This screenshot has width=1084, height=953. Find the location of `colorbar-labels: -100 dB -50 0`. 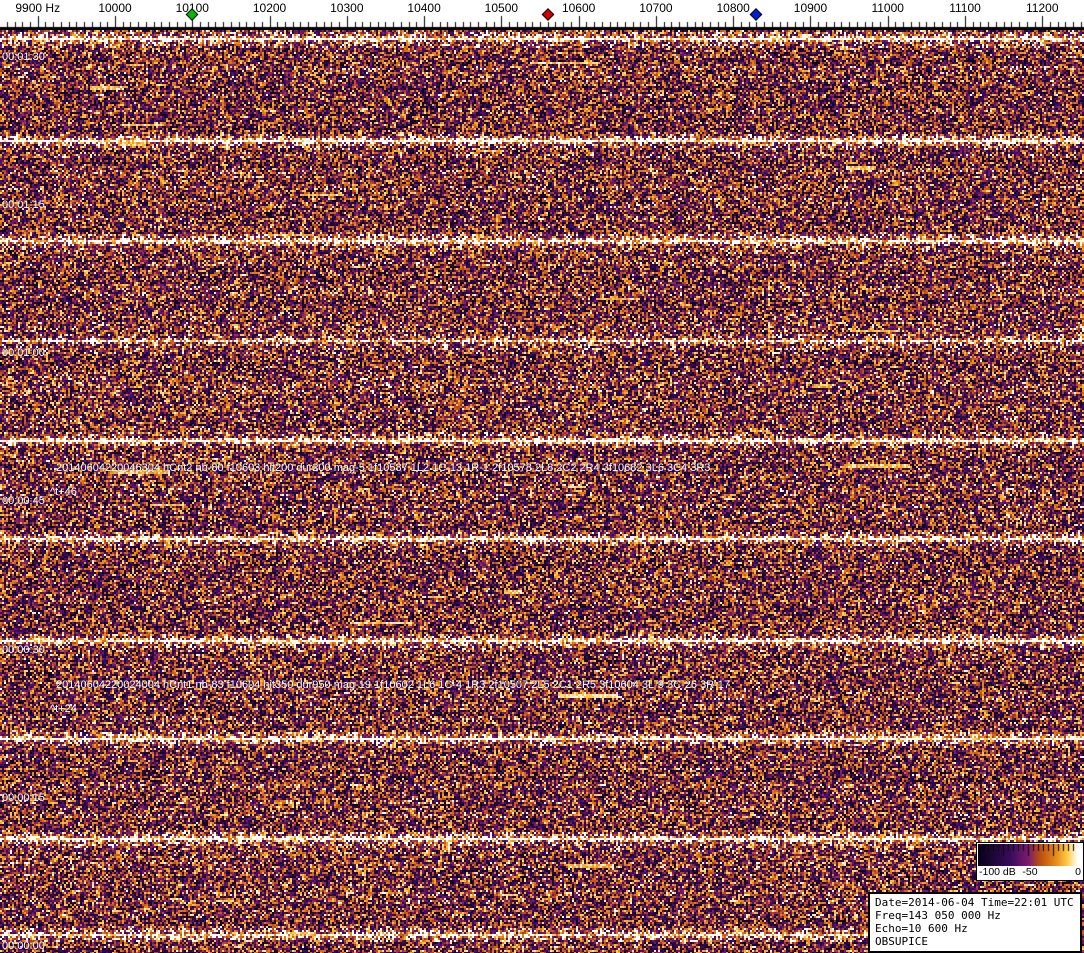

colorbar-labels: -100 dB -50 0 is located at coordinates (1030, 872).